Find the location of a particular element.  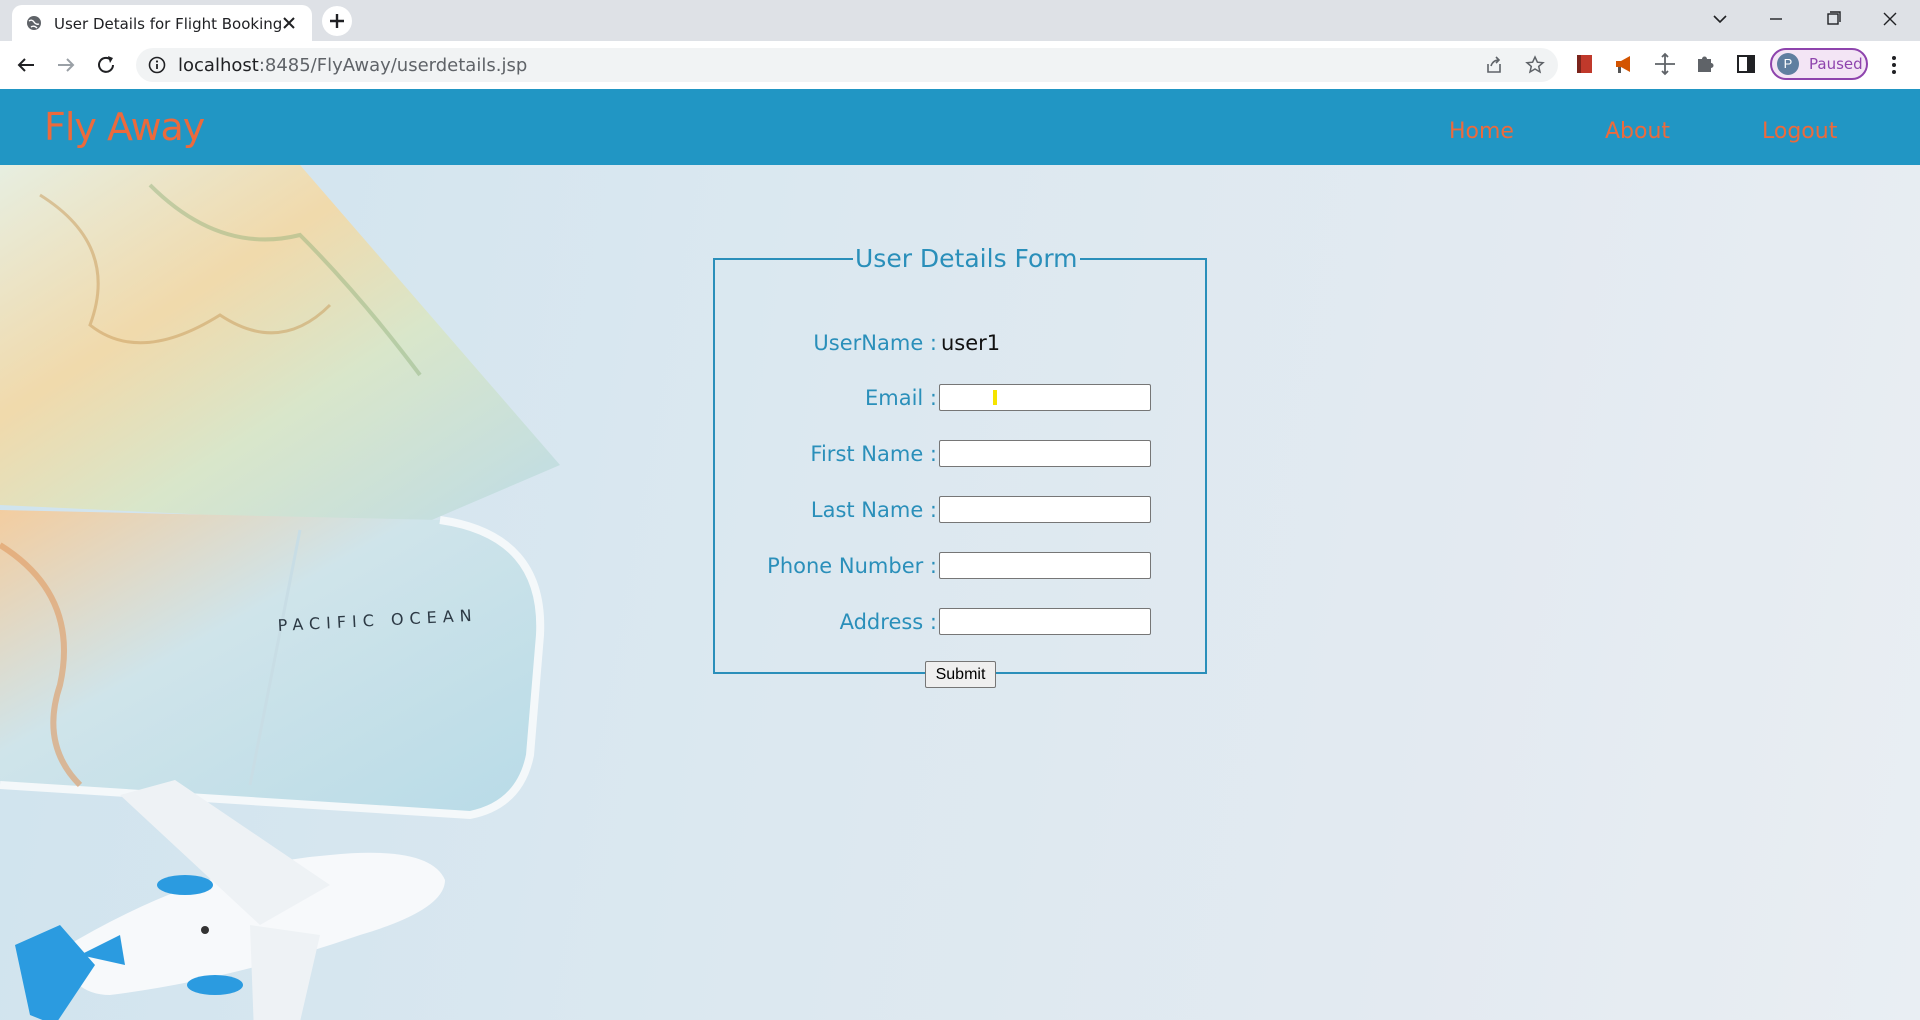

url-host: localhost is located at coordinates (218, 65).